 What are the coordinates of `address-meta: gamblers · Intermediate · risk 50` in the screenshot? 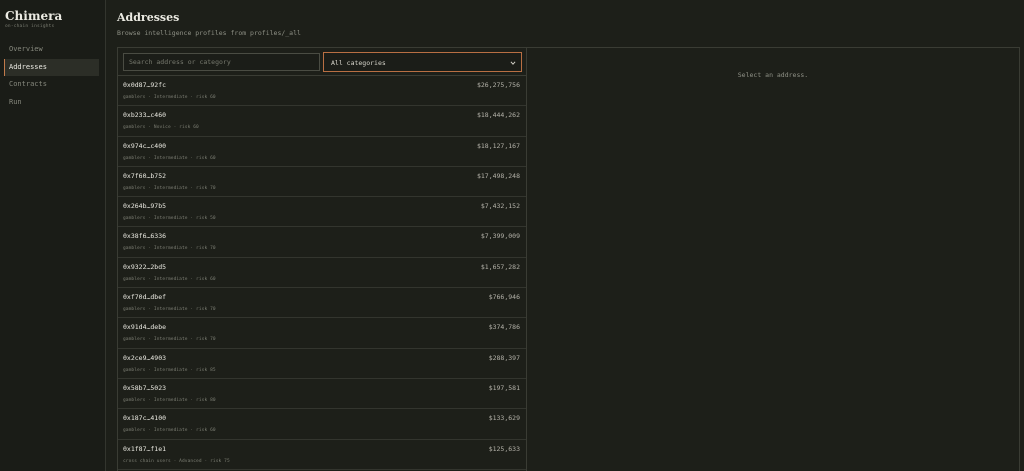 It's located at (169, 219).